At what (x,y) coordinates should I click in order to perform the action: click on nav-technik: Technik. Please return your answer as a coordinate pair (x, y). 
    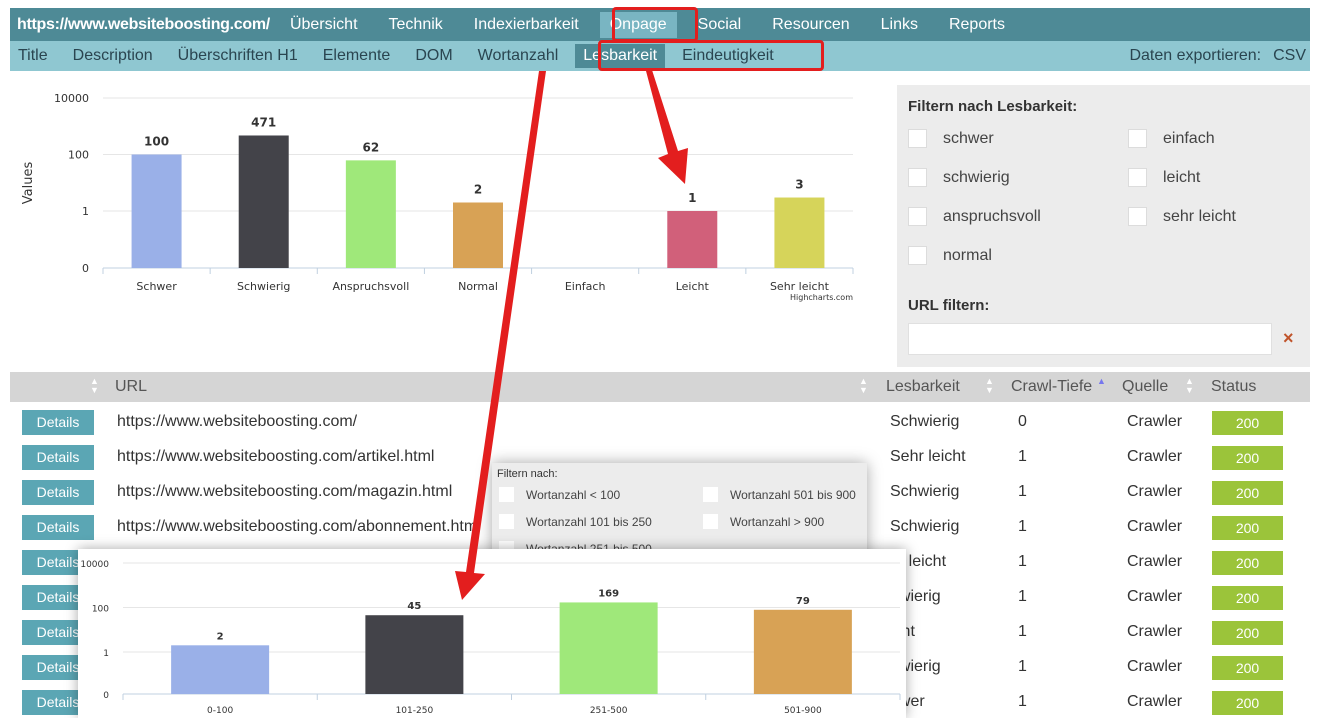
    Looking at the image, I should click on (416, 25).